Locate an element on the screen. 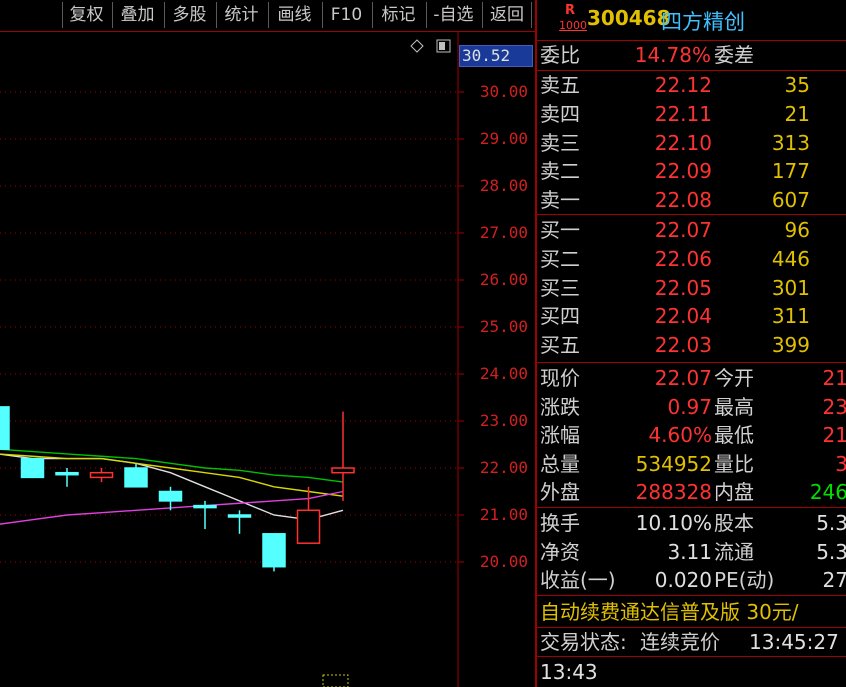  fundamental-row: 收益(一) 0.020 PE(动) 27 is located at coordinates (691, 580).